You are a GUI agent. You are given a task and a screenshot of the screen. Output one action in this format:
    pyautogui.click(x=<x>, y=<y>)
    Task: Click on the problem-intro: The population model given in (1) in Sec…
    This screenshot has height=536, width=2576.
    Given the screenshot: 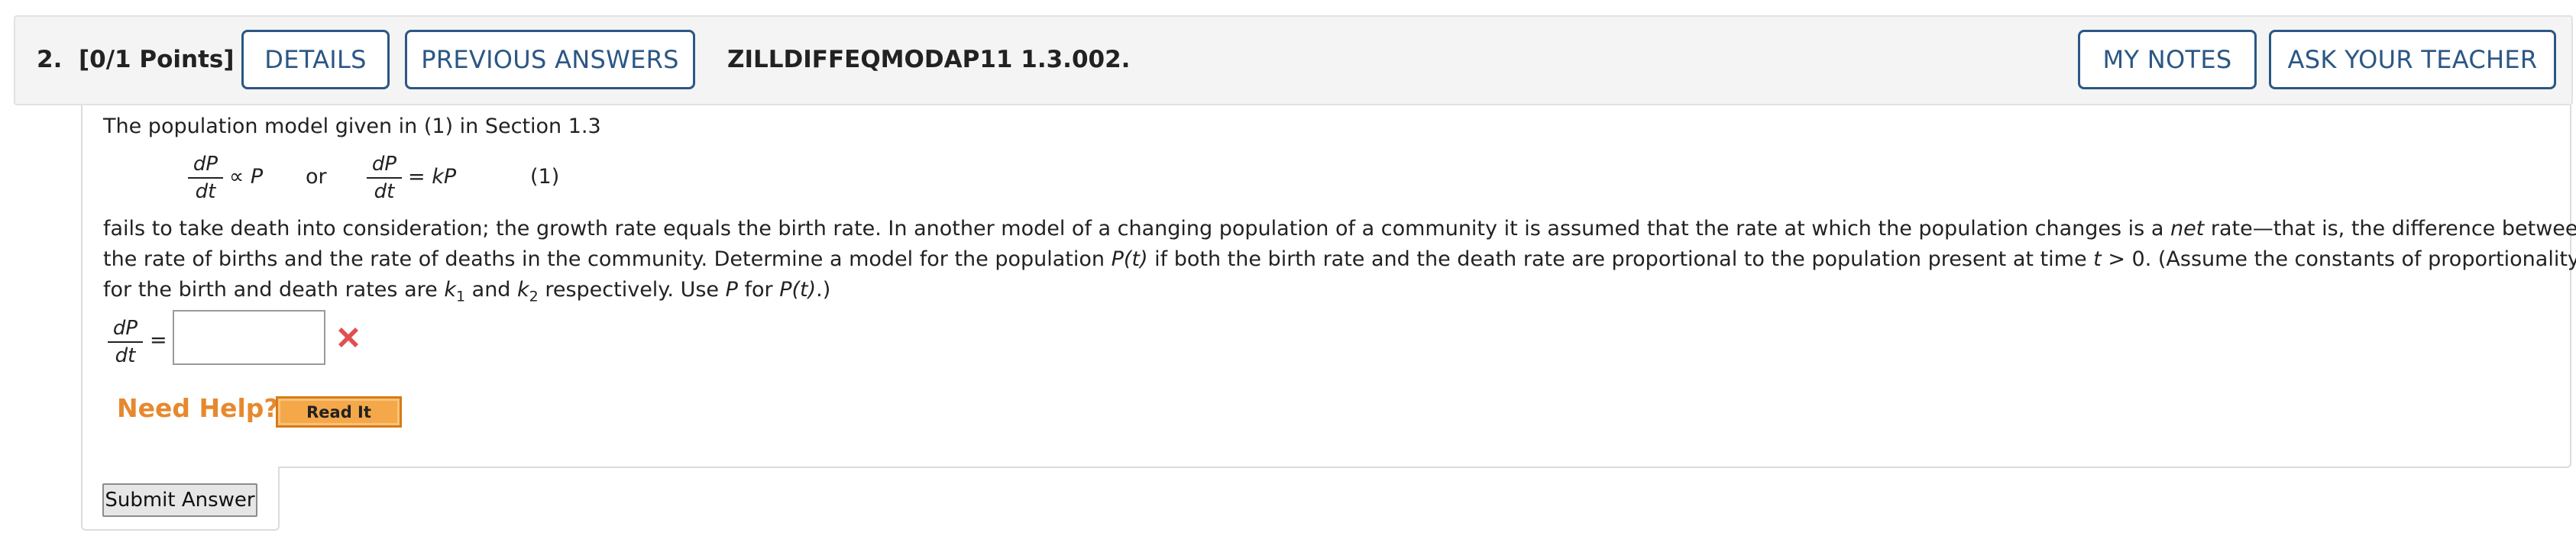 What is the action you would take?
    pyautogui.click(x=352, y=126)
    